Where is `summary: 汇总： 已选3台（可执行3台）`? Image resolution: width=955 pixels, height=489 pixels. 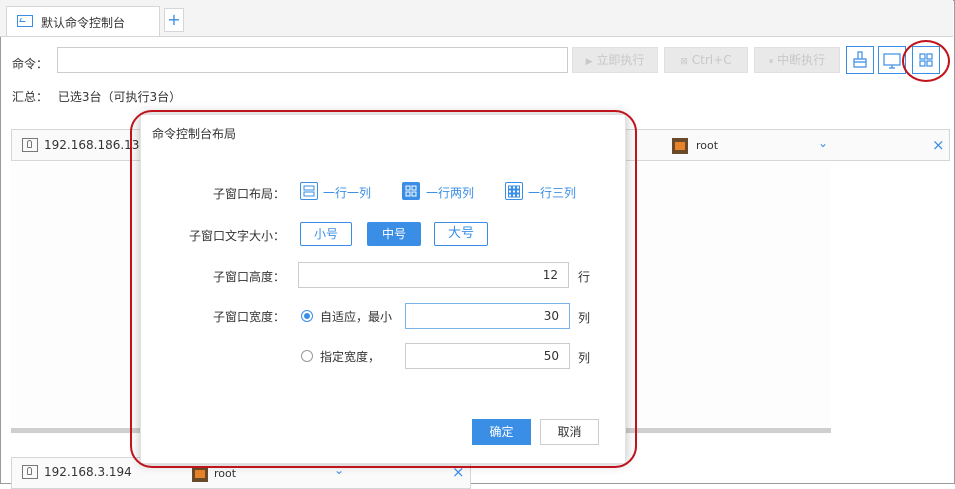 summary: 汇总： 已选3台（可执行3台） is located at coordinates (96, 96).